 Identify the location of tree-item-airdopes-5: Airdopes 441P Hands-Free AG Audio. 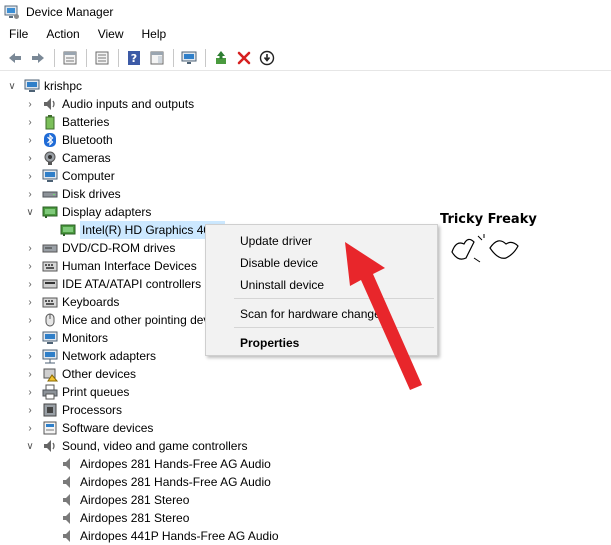
(163, 536).